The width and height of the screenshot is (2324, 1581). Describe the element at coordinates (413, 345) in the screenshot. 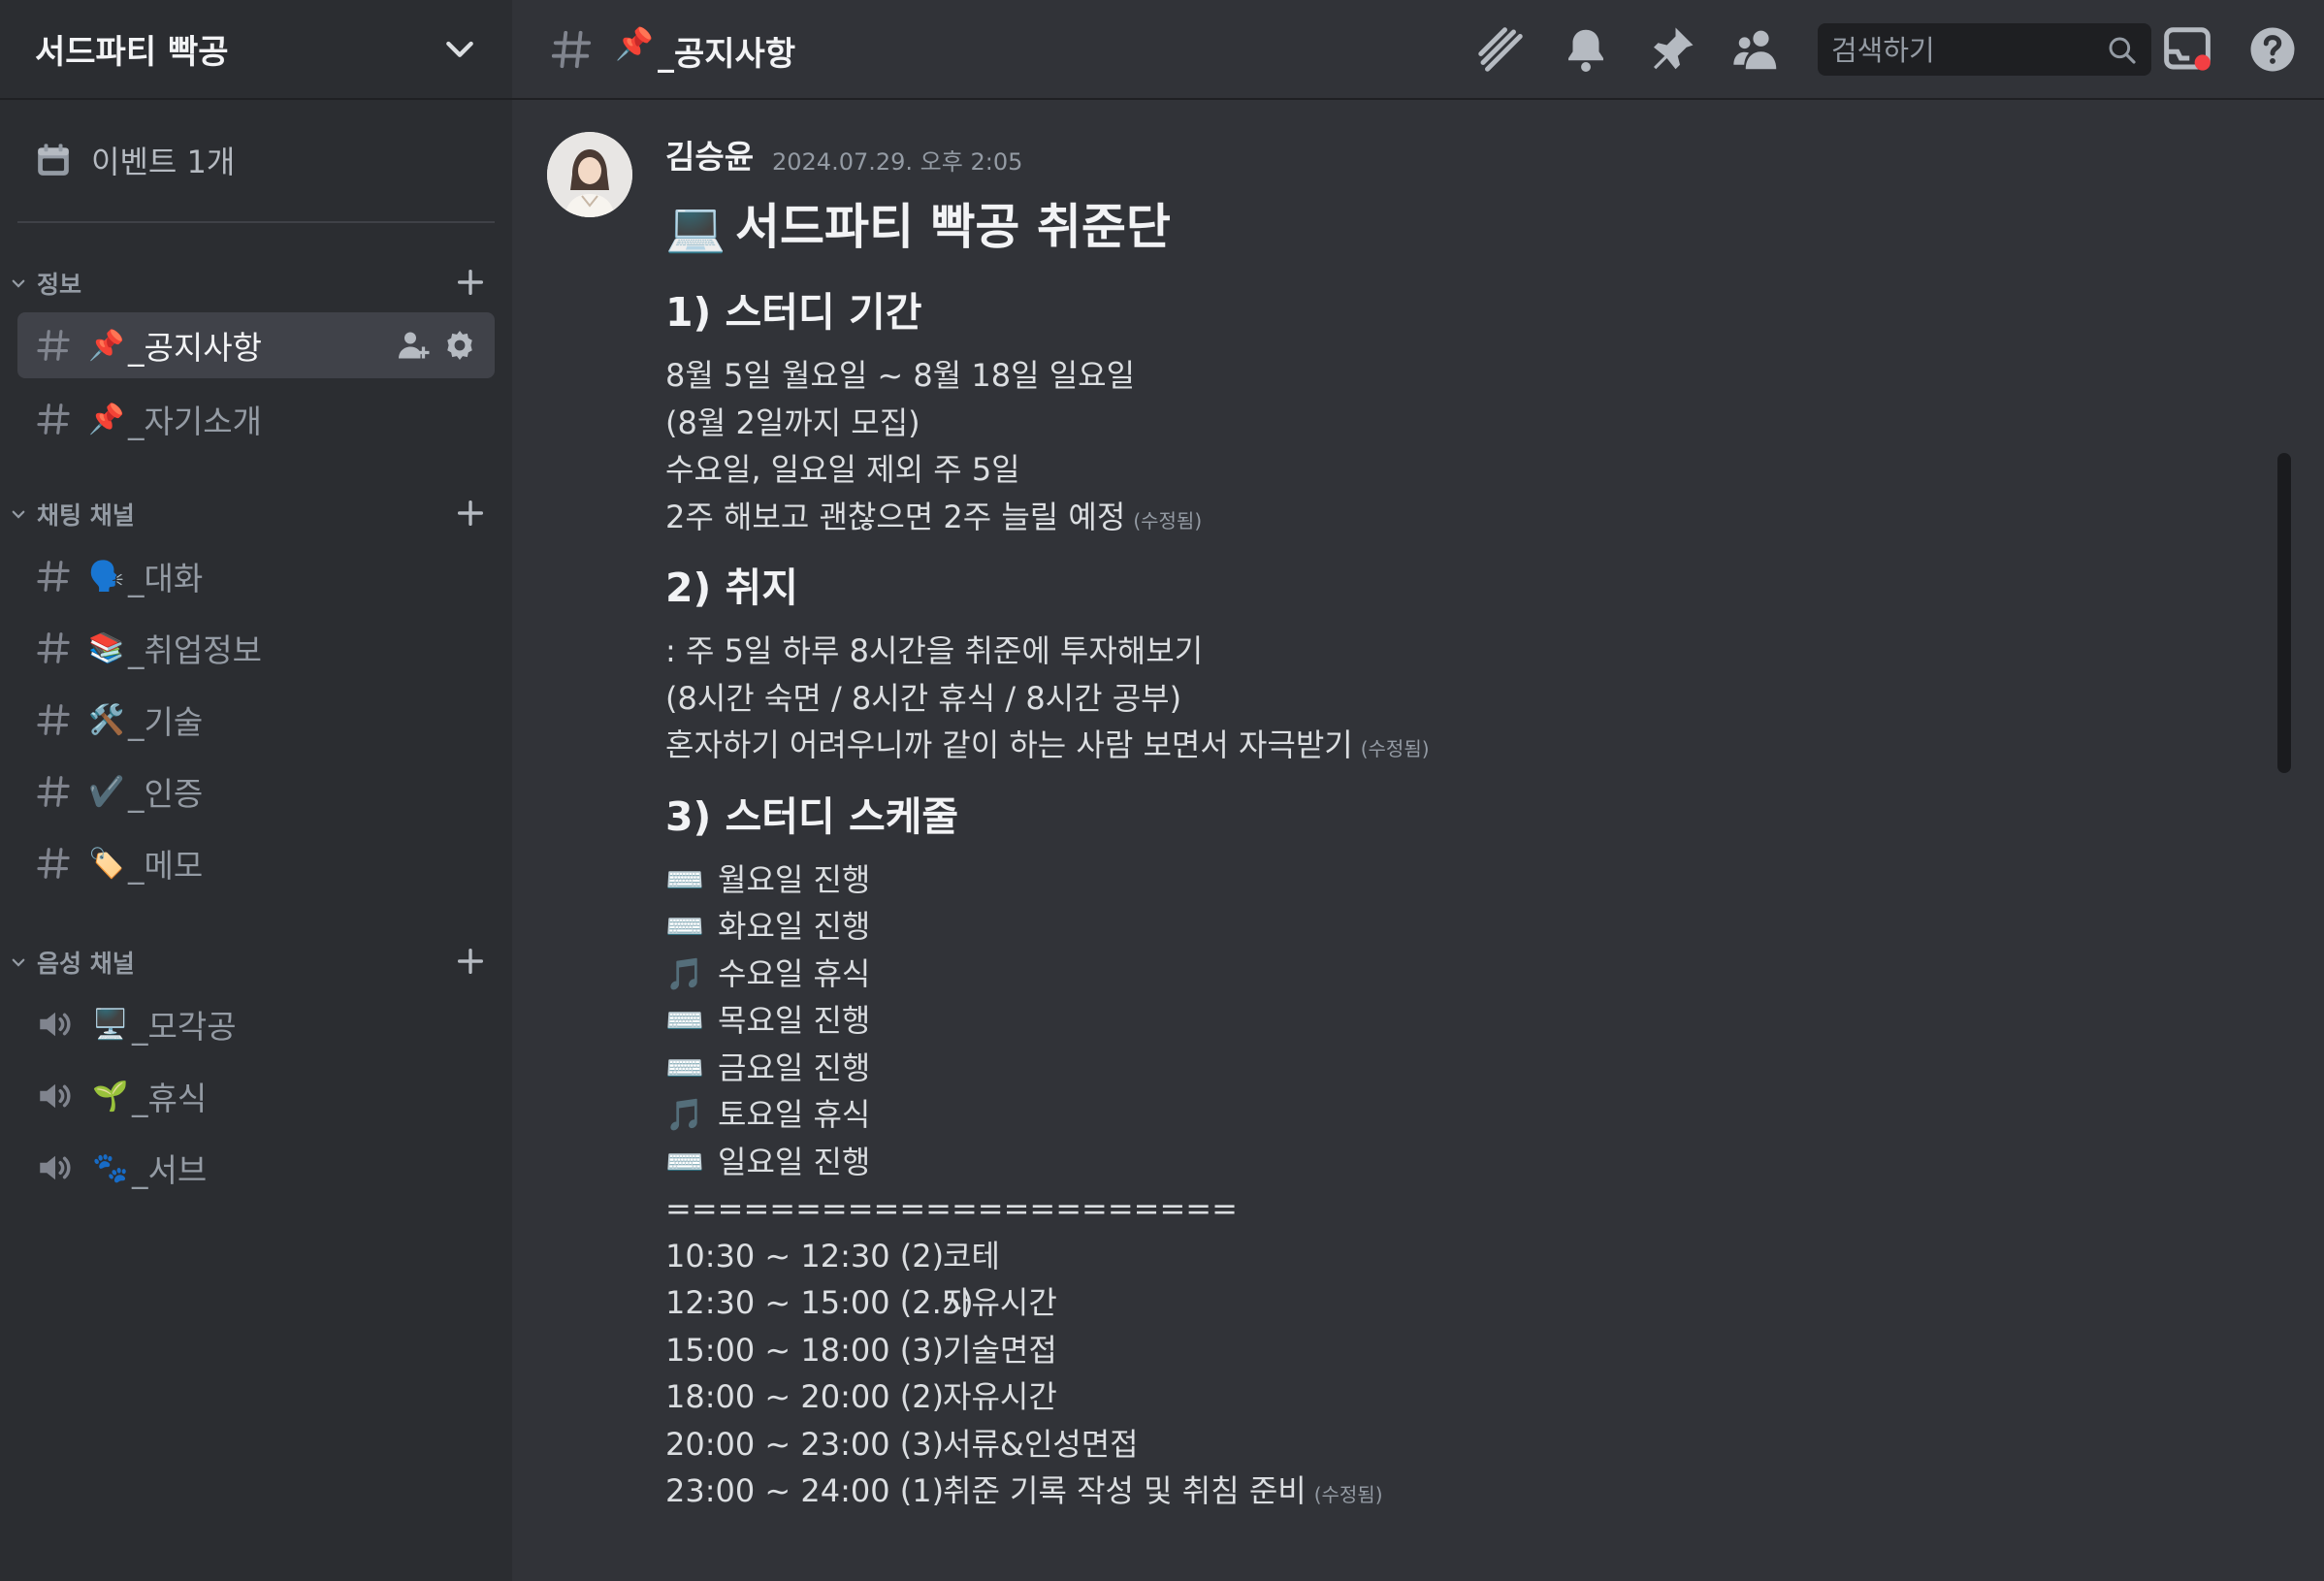

I see `create-invite-icon` at that location.